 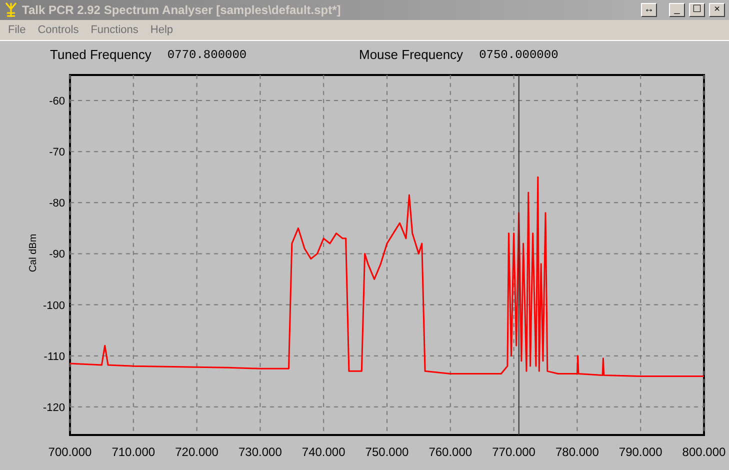 I want to click on y-axis-label: Cal dBm, so click(x=33, y=253).